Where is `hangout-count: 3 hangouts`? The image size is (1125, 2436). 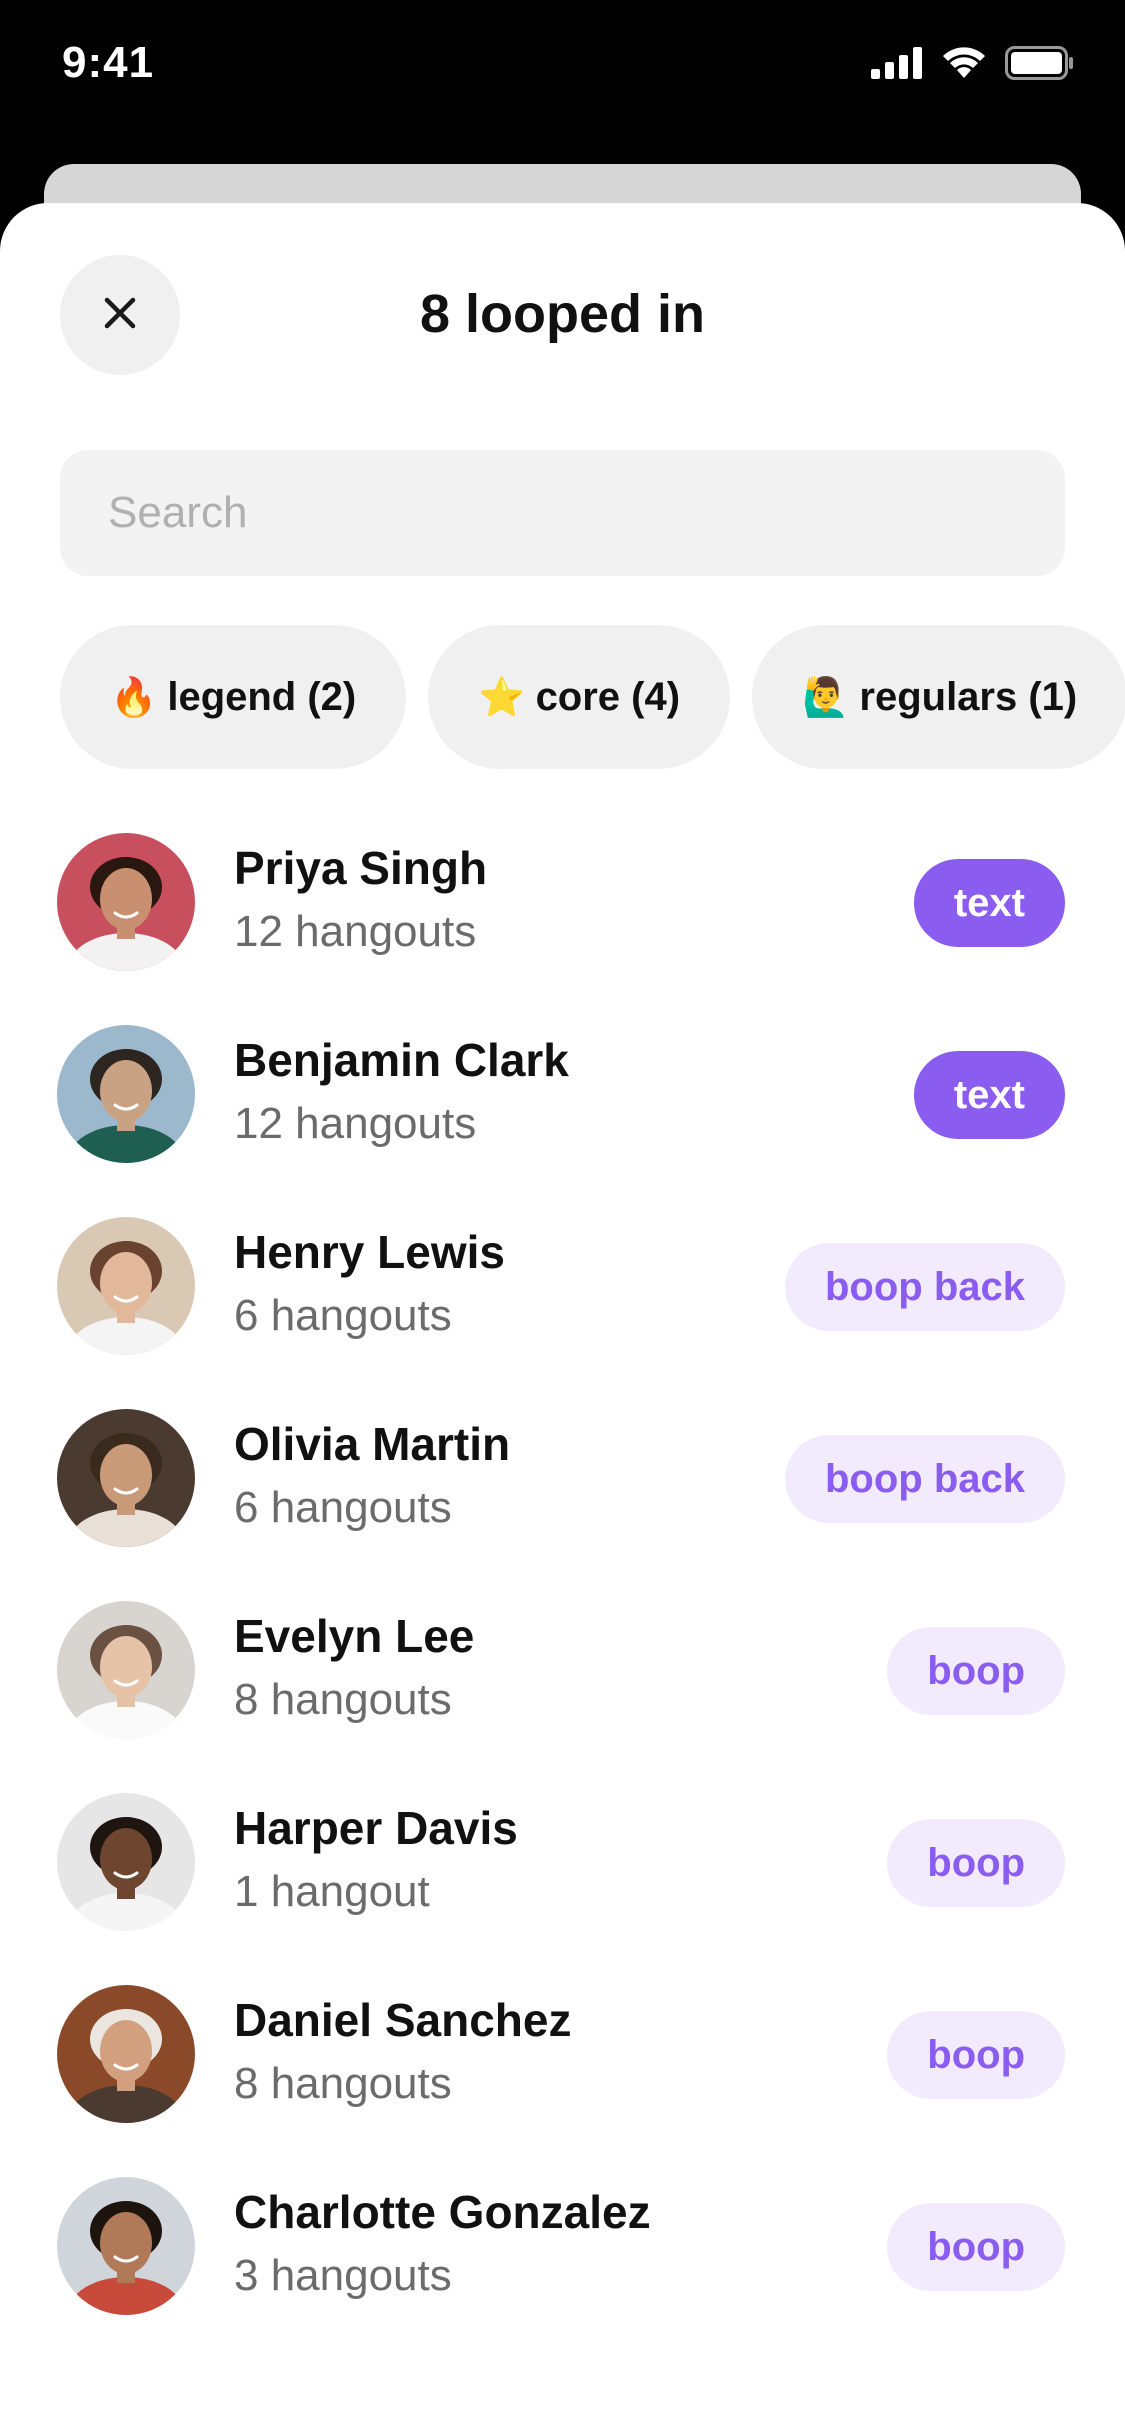 hangout-count: 3 hangouts is located at coordinates (343, 2275).